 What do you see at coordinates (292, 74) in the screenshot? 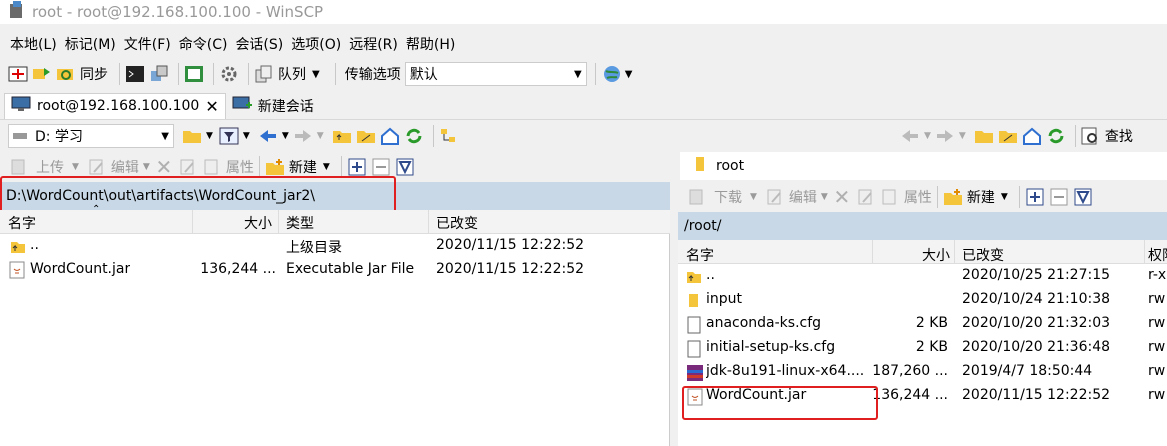
I see `queue-button: 队列` at bounding box center [292, 74].